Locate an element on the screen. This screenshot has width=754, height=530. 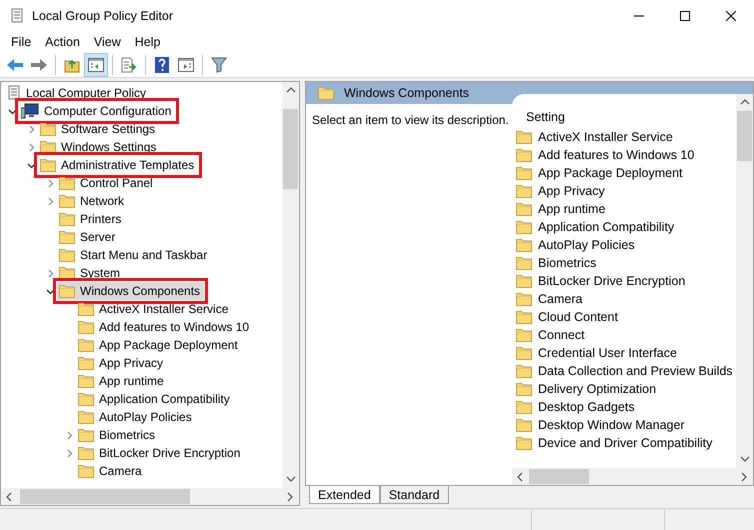
setting-item: Add features to Windows 10 is located at coordinates (626, 155).